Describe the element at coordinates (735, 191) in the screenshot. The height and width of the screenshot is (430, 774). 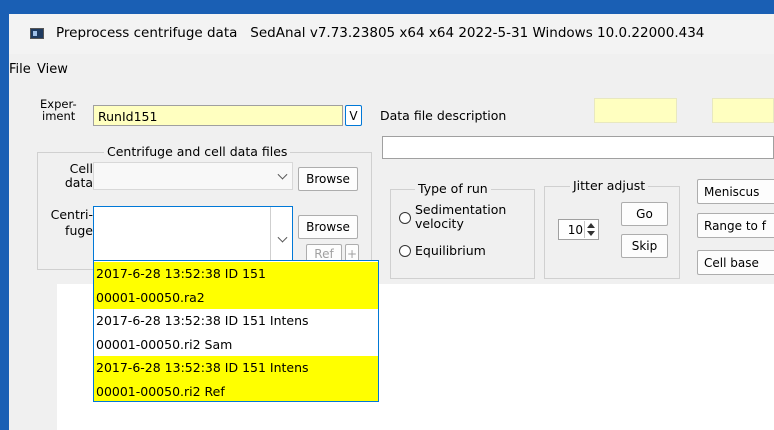
I see `meniscus-button: Meniscus` at that location.